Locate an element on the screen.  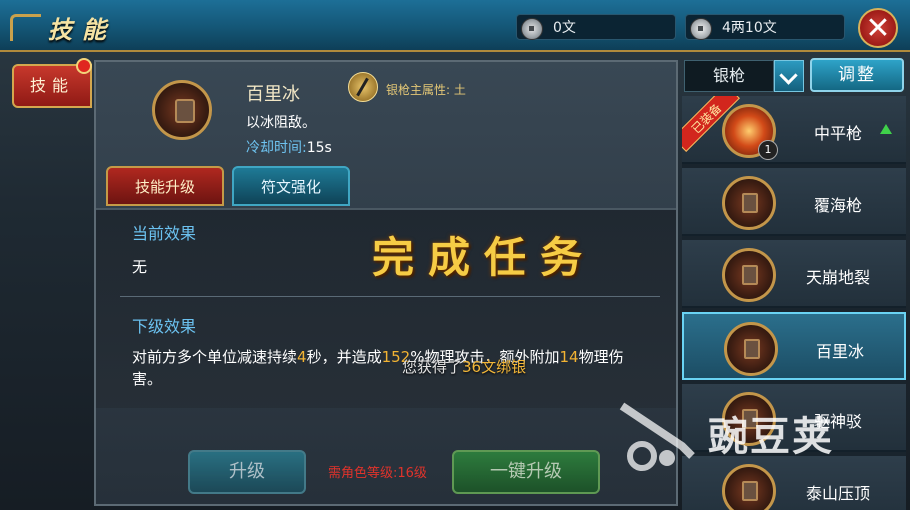
close-icon: ✕ is located at coordinates (878, 28).